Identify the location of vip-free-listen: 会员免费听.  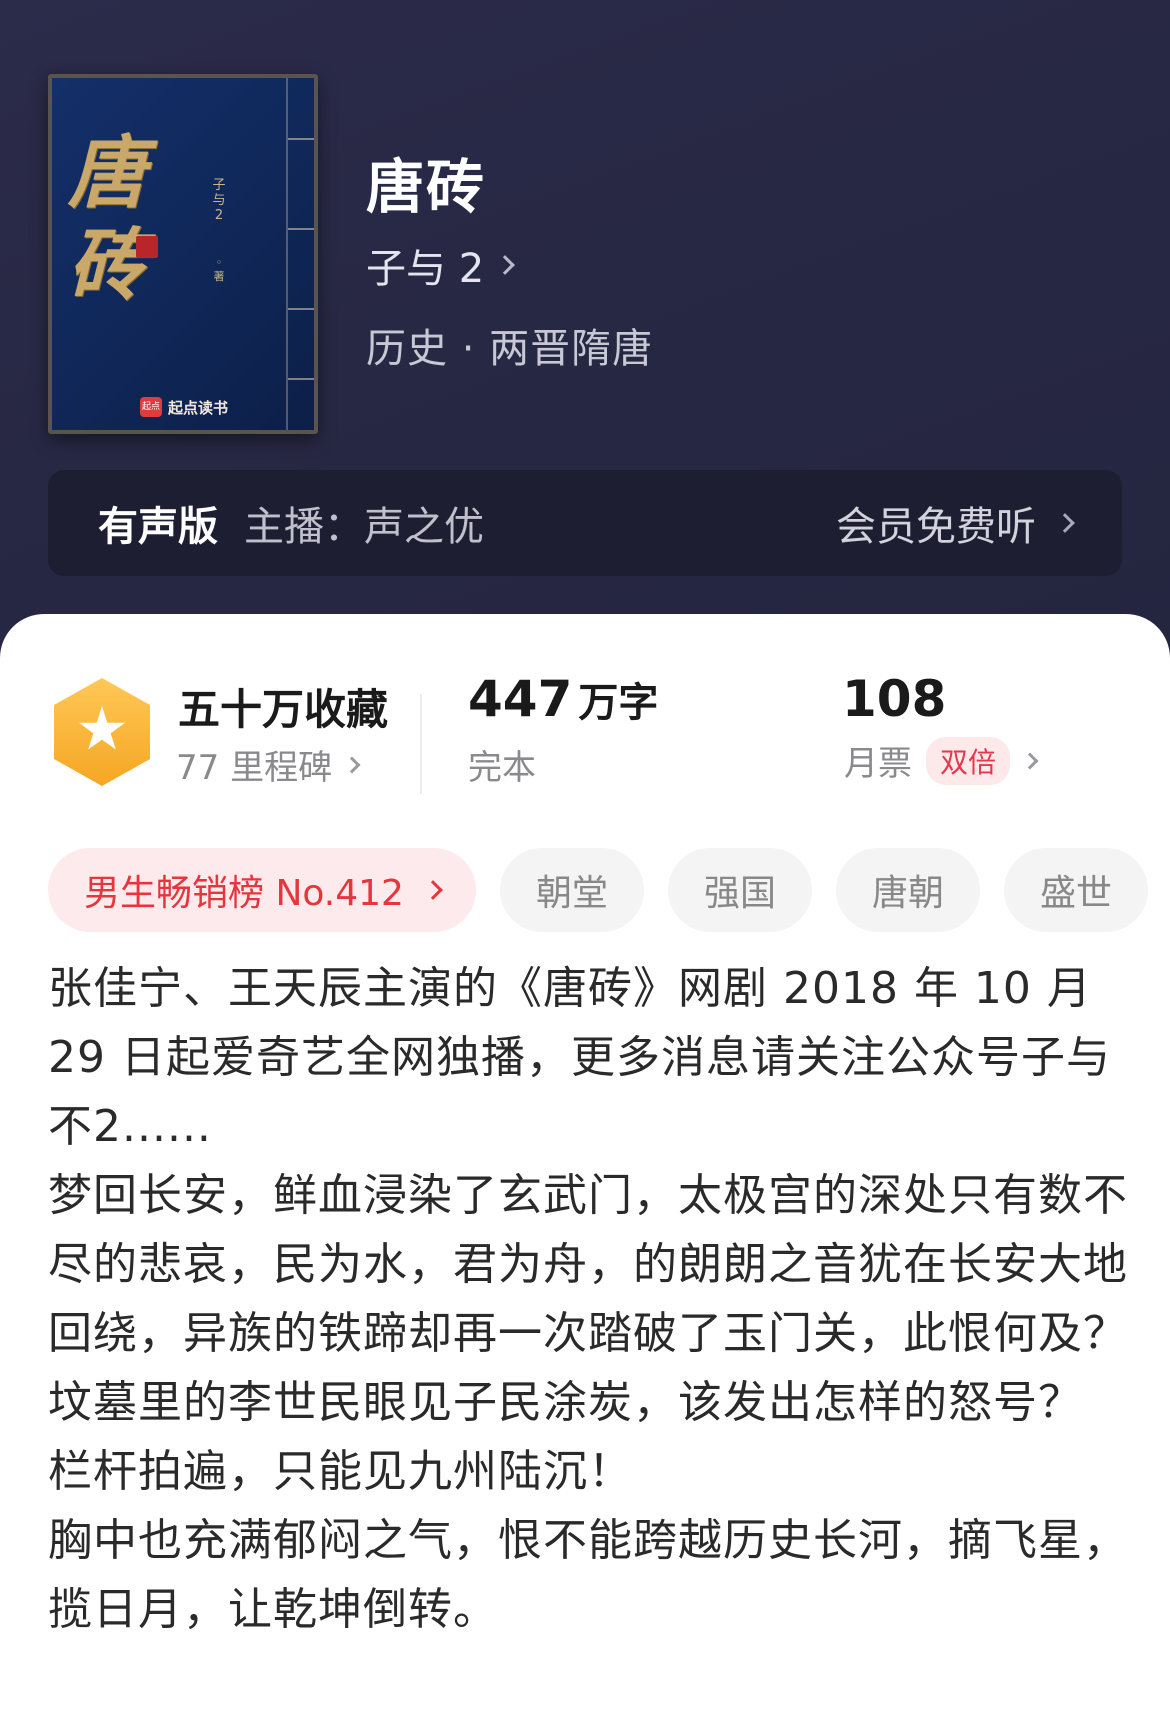
(936, 527).